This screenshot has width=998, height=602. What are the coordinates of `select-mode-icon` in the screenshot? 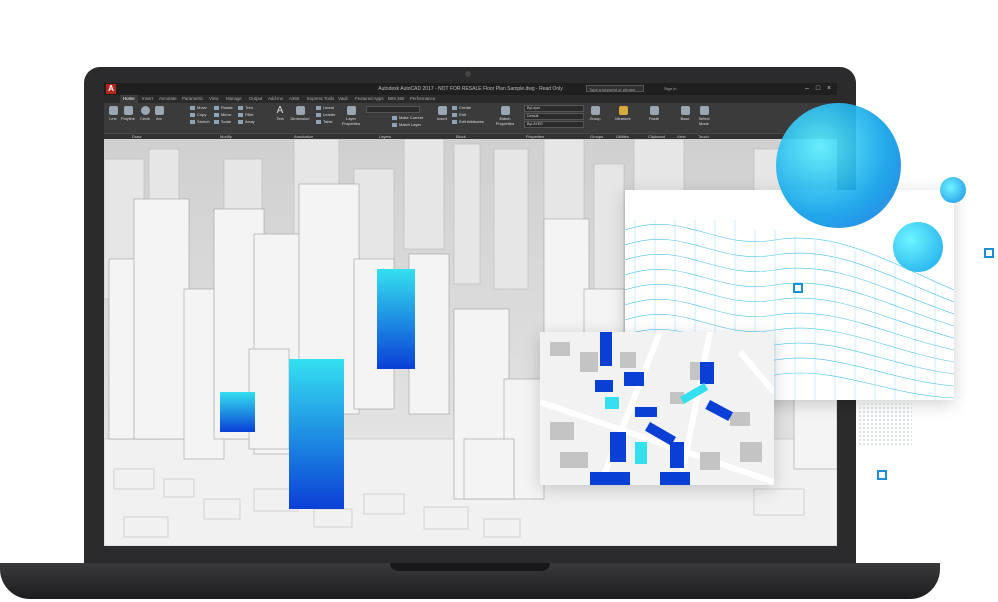 It's located at (704, 110).